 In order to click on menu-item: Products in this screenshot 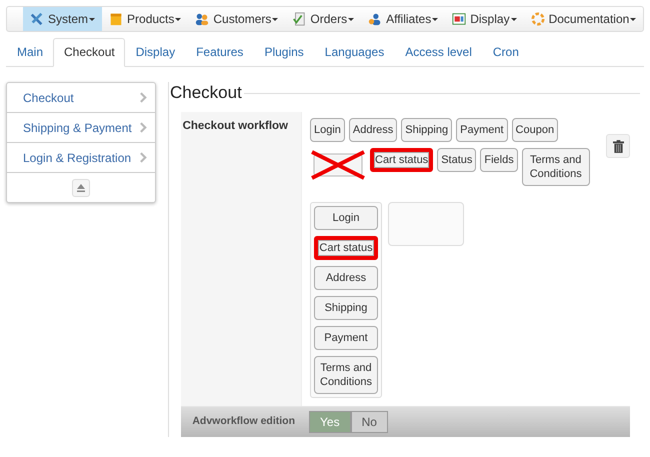, I will do `click(145, 19)`.